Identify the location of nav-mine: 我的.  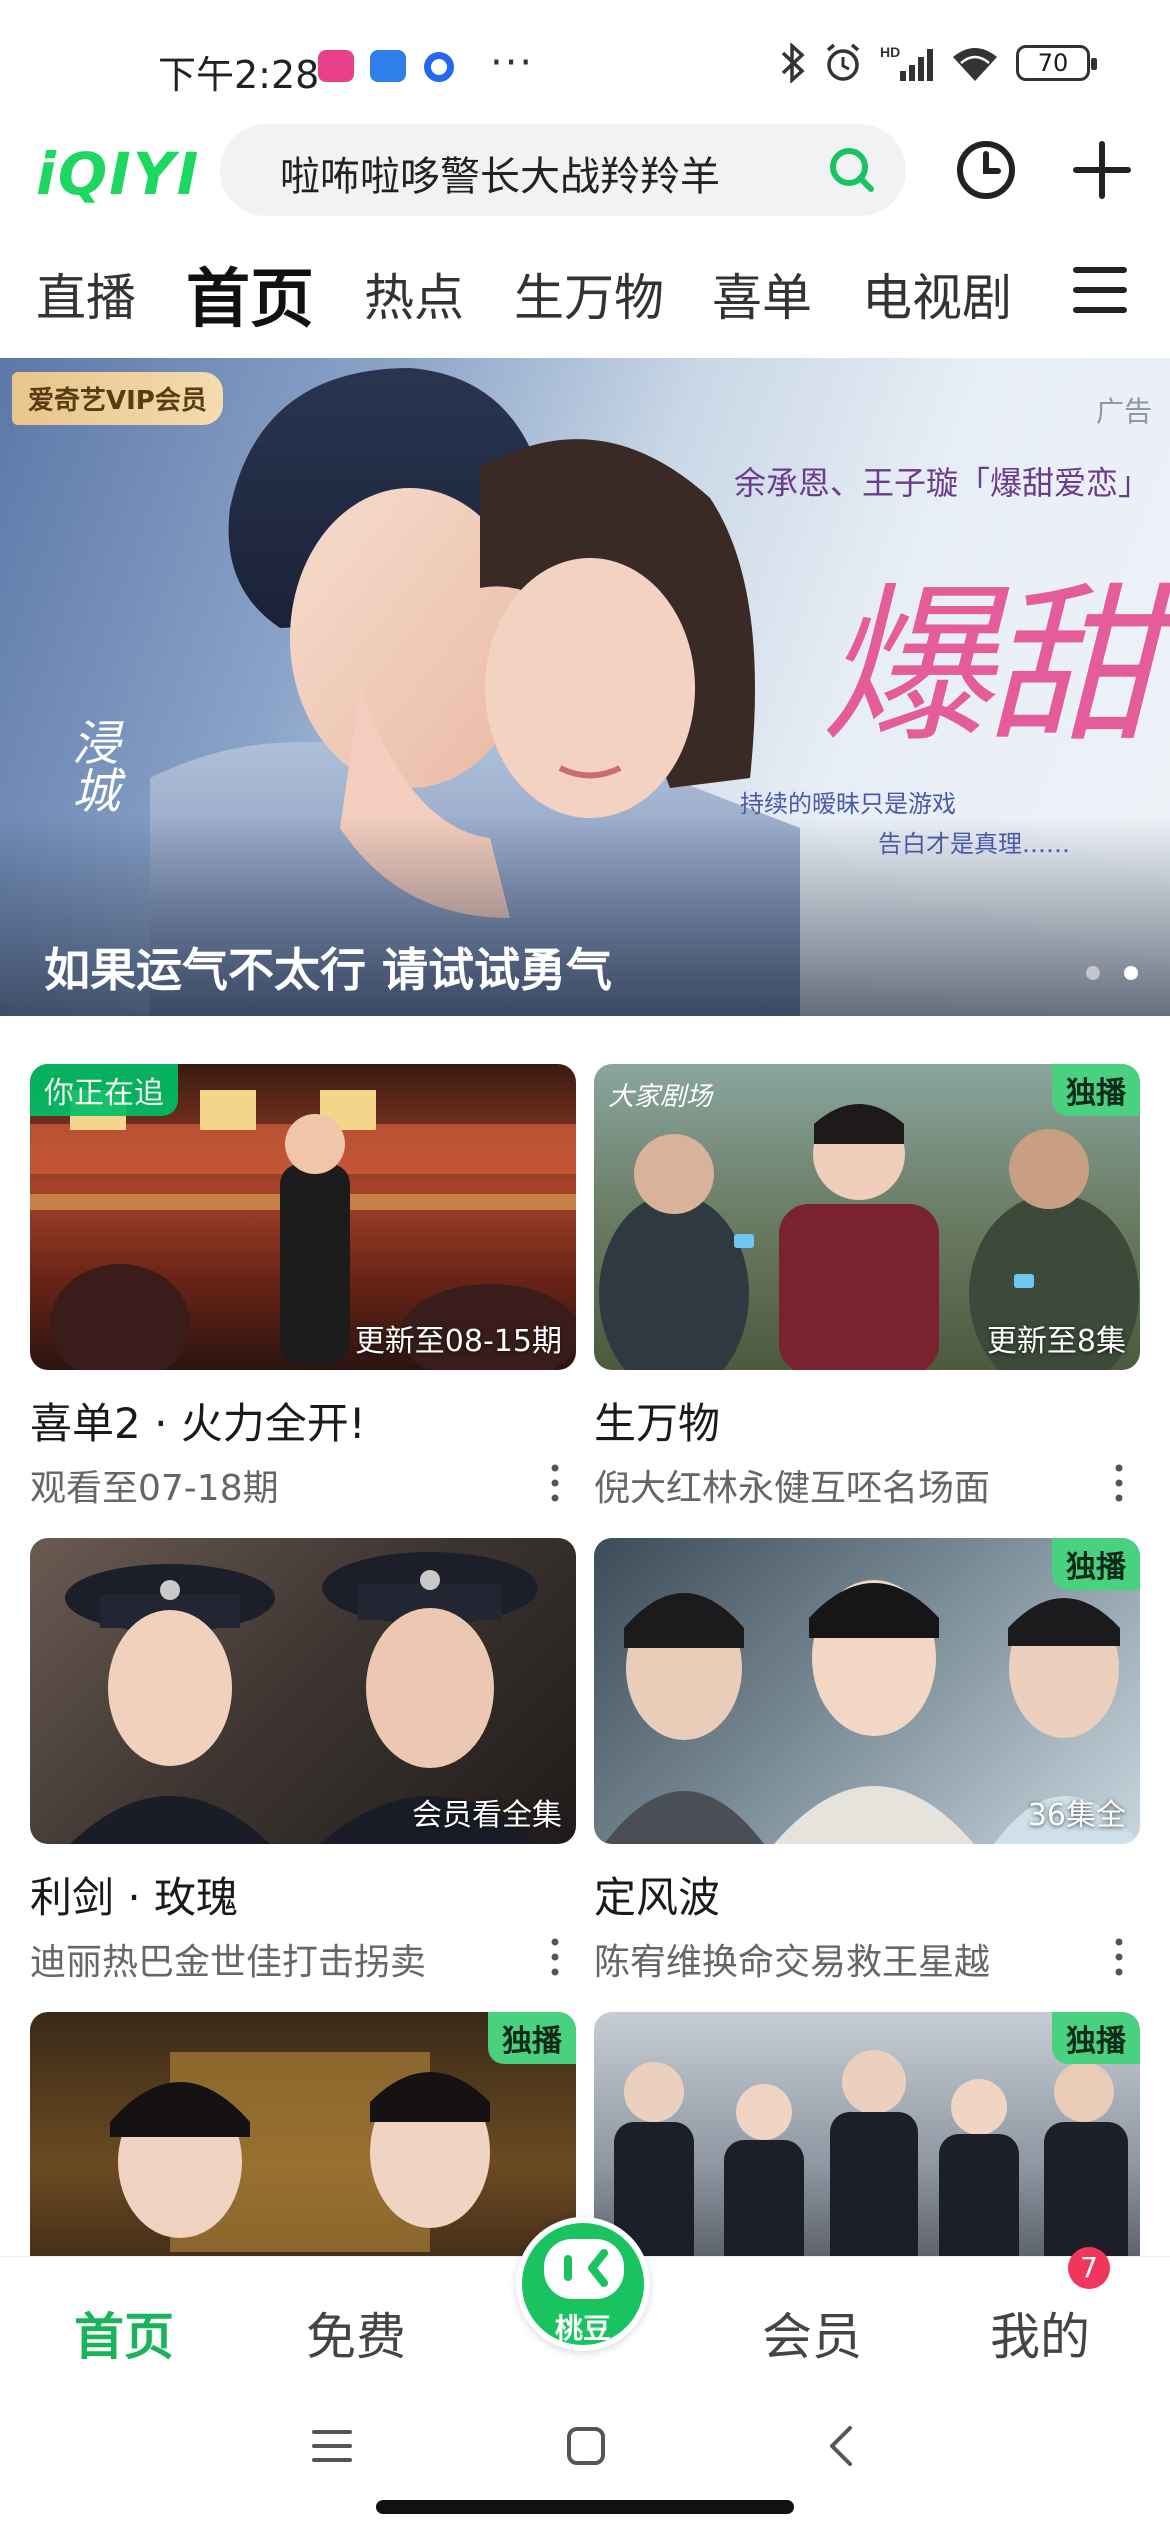
(1040, 2333).